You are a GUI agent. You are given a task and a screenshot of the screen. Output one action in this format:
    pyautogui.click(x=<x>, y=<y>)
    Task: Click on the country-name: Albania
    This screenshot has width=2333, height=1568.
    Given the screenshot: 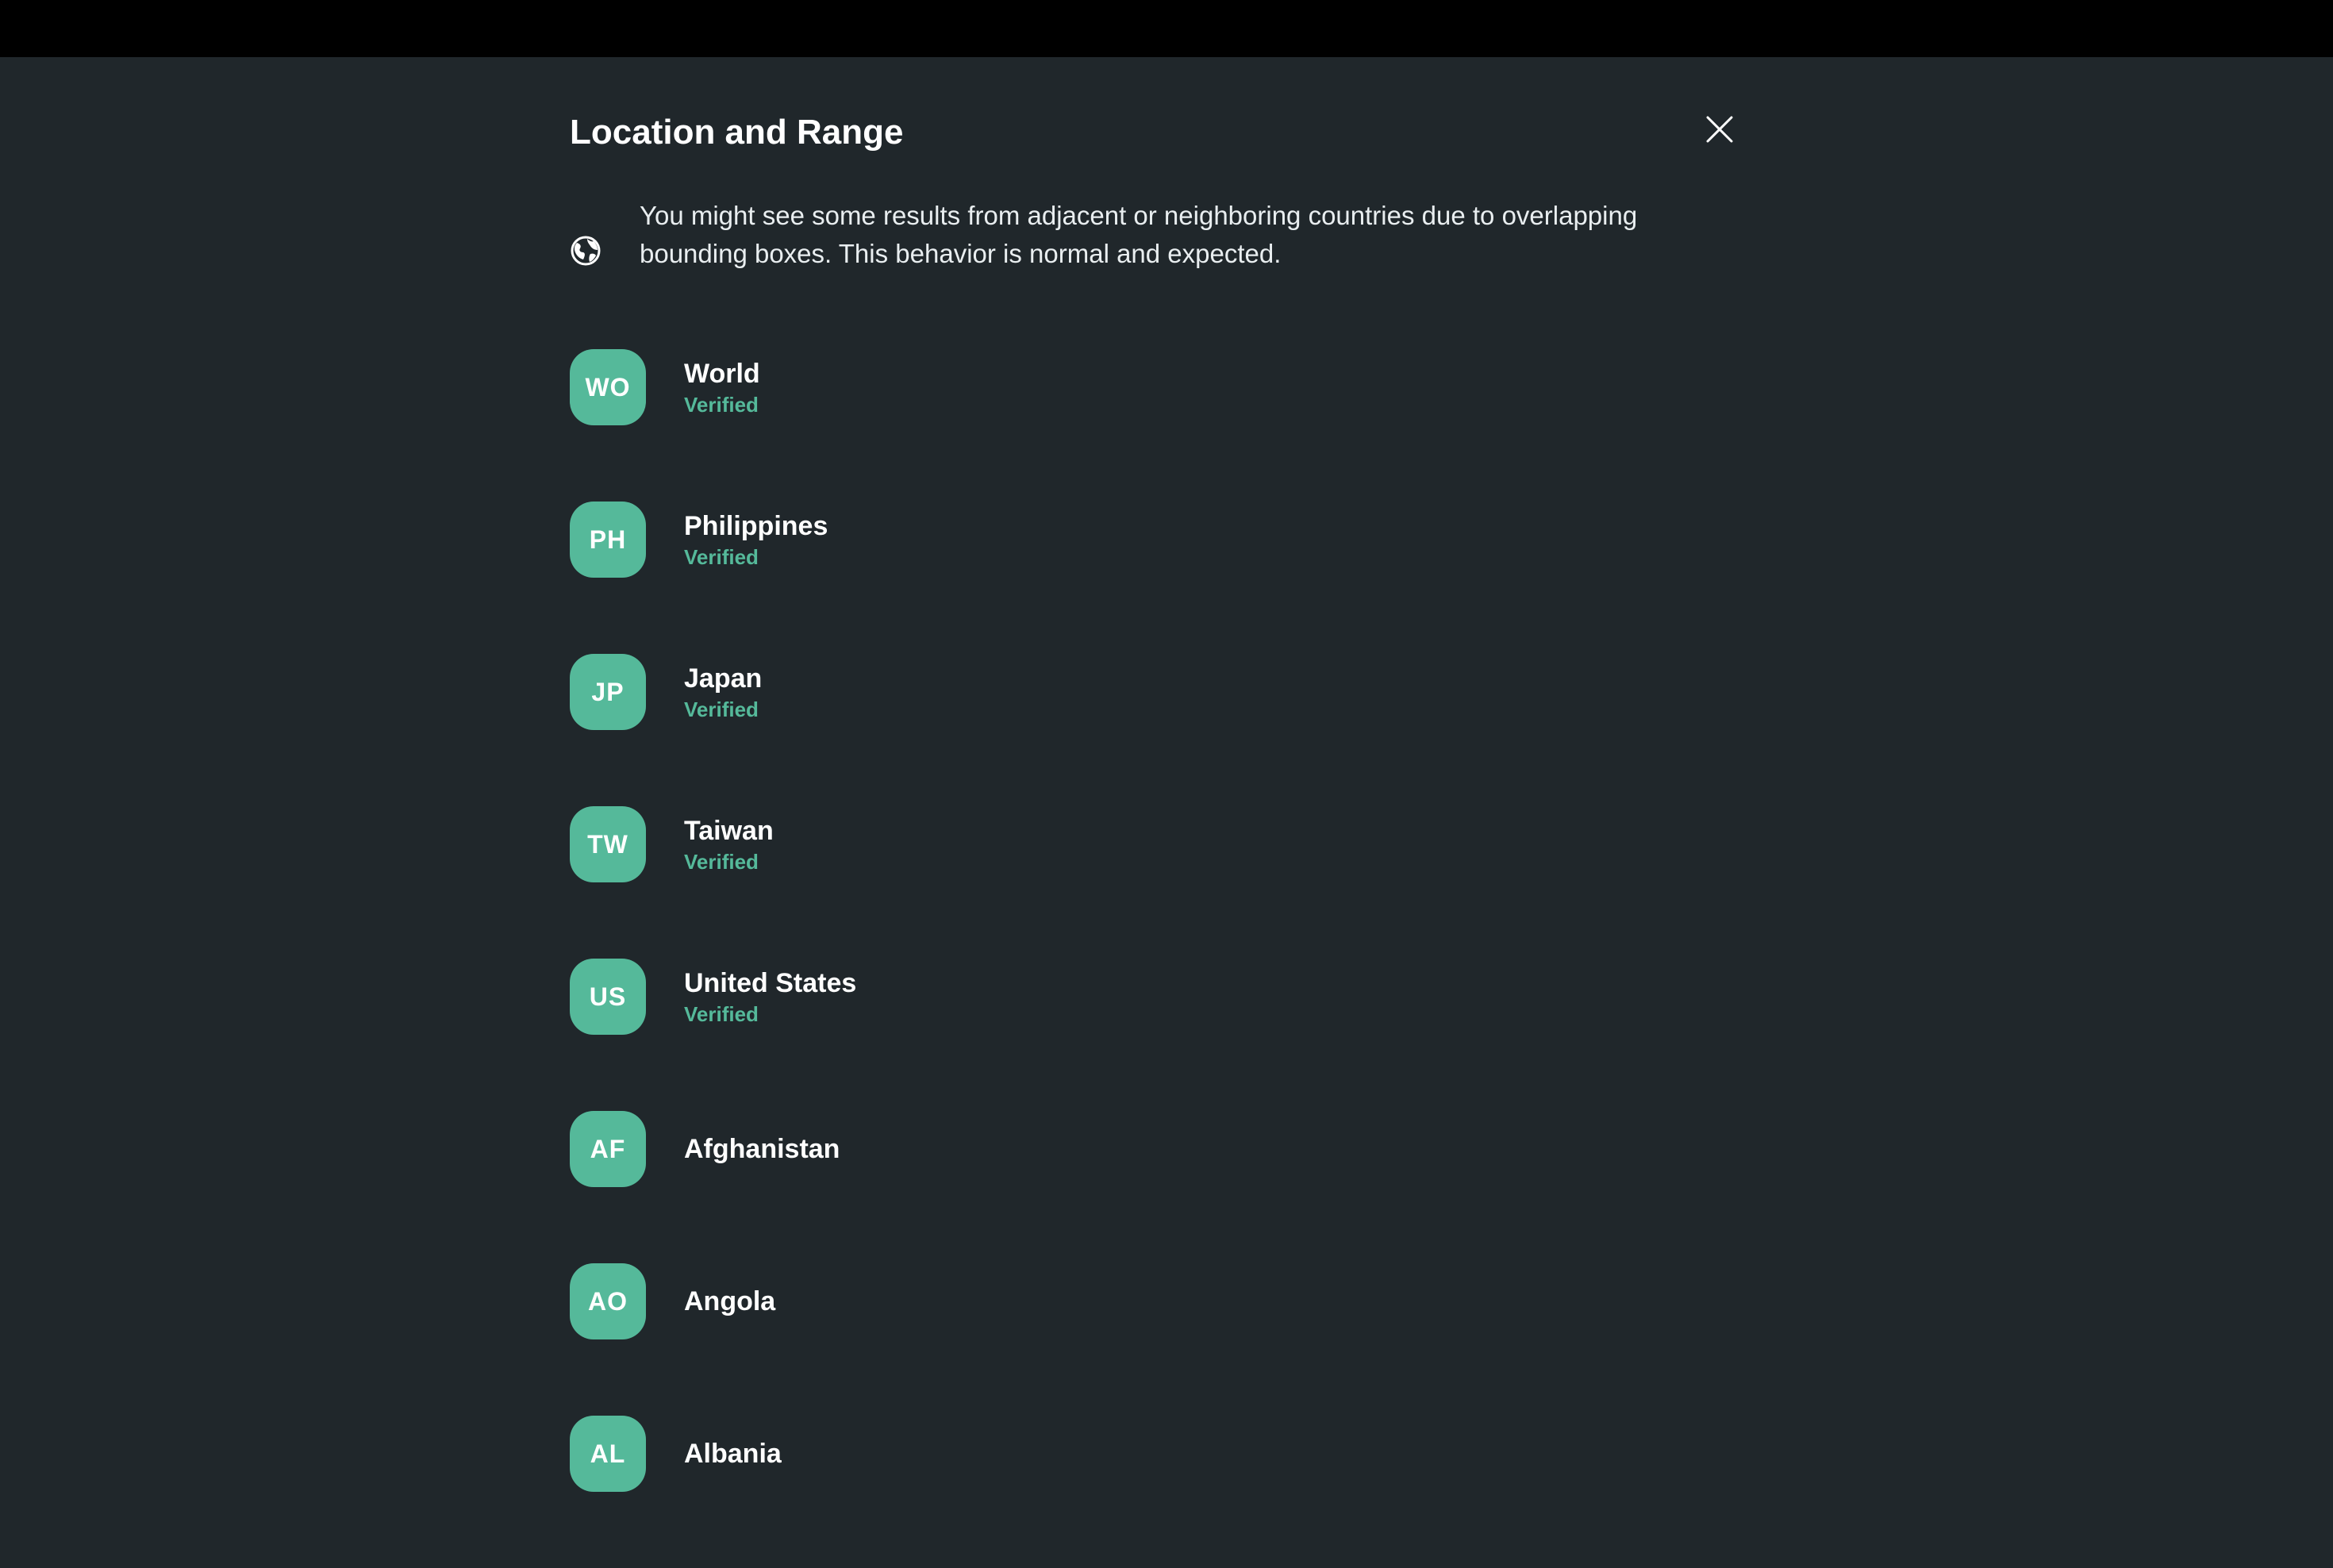 What is the action you would take?
    pyautogui.click(x=733, y=1454)
    